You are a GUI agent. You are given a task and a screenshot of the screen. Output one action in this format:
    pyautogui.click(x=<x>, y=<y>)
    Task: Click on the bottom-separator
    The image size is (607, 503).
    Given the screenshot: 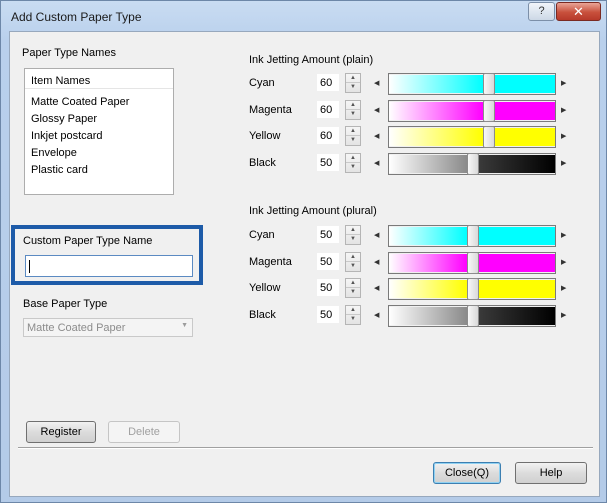 What is the action you would take?
    pyautogui.click(x=305, y=448)
    